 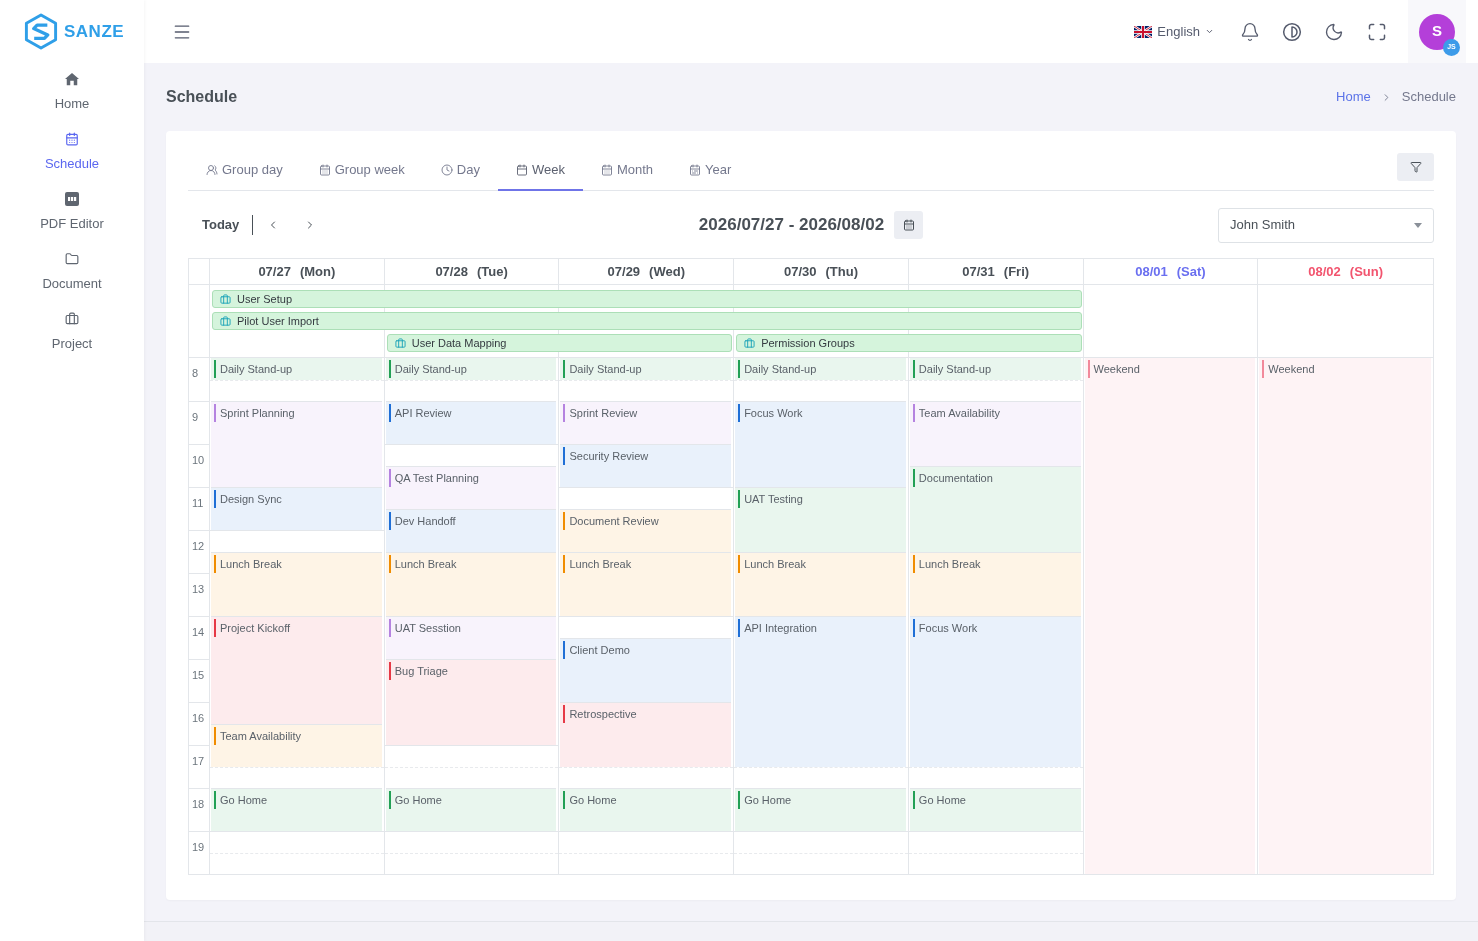 I want to click on view-tab: Day, so click(x=460, y=170).